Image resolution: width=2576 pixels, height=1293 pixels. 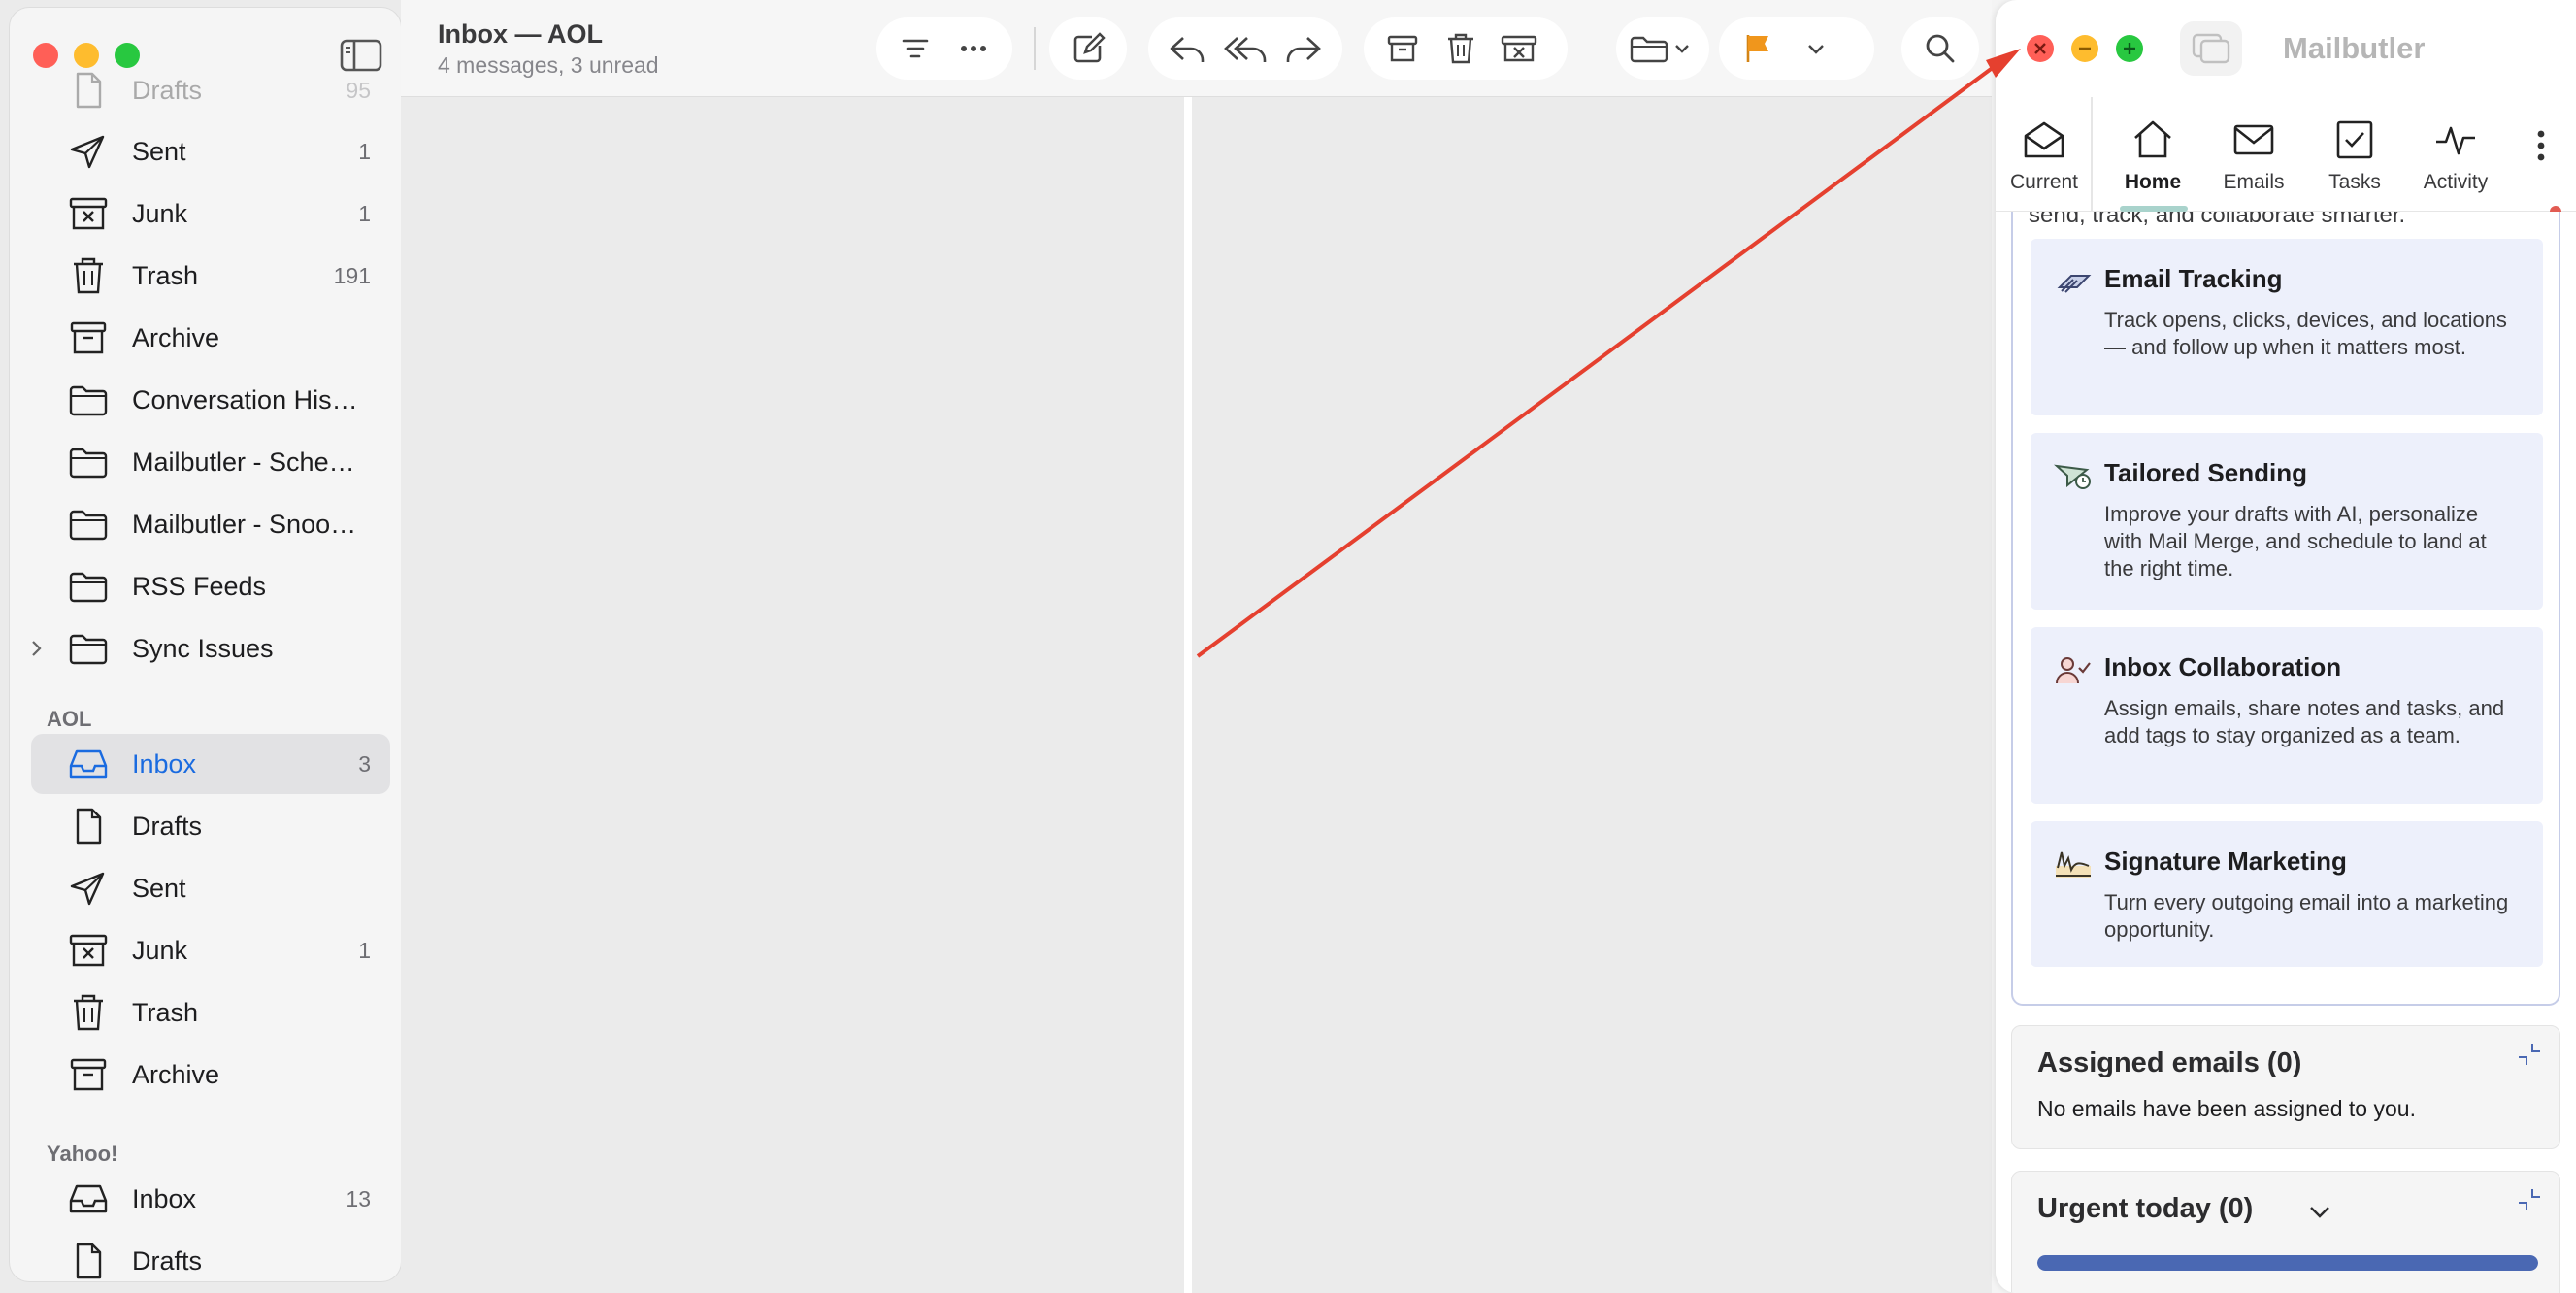 What do you see at coordinates (2541, 145) in the screenshot?
I see `more-vertical-icon` at bounding box center [2541, 145].